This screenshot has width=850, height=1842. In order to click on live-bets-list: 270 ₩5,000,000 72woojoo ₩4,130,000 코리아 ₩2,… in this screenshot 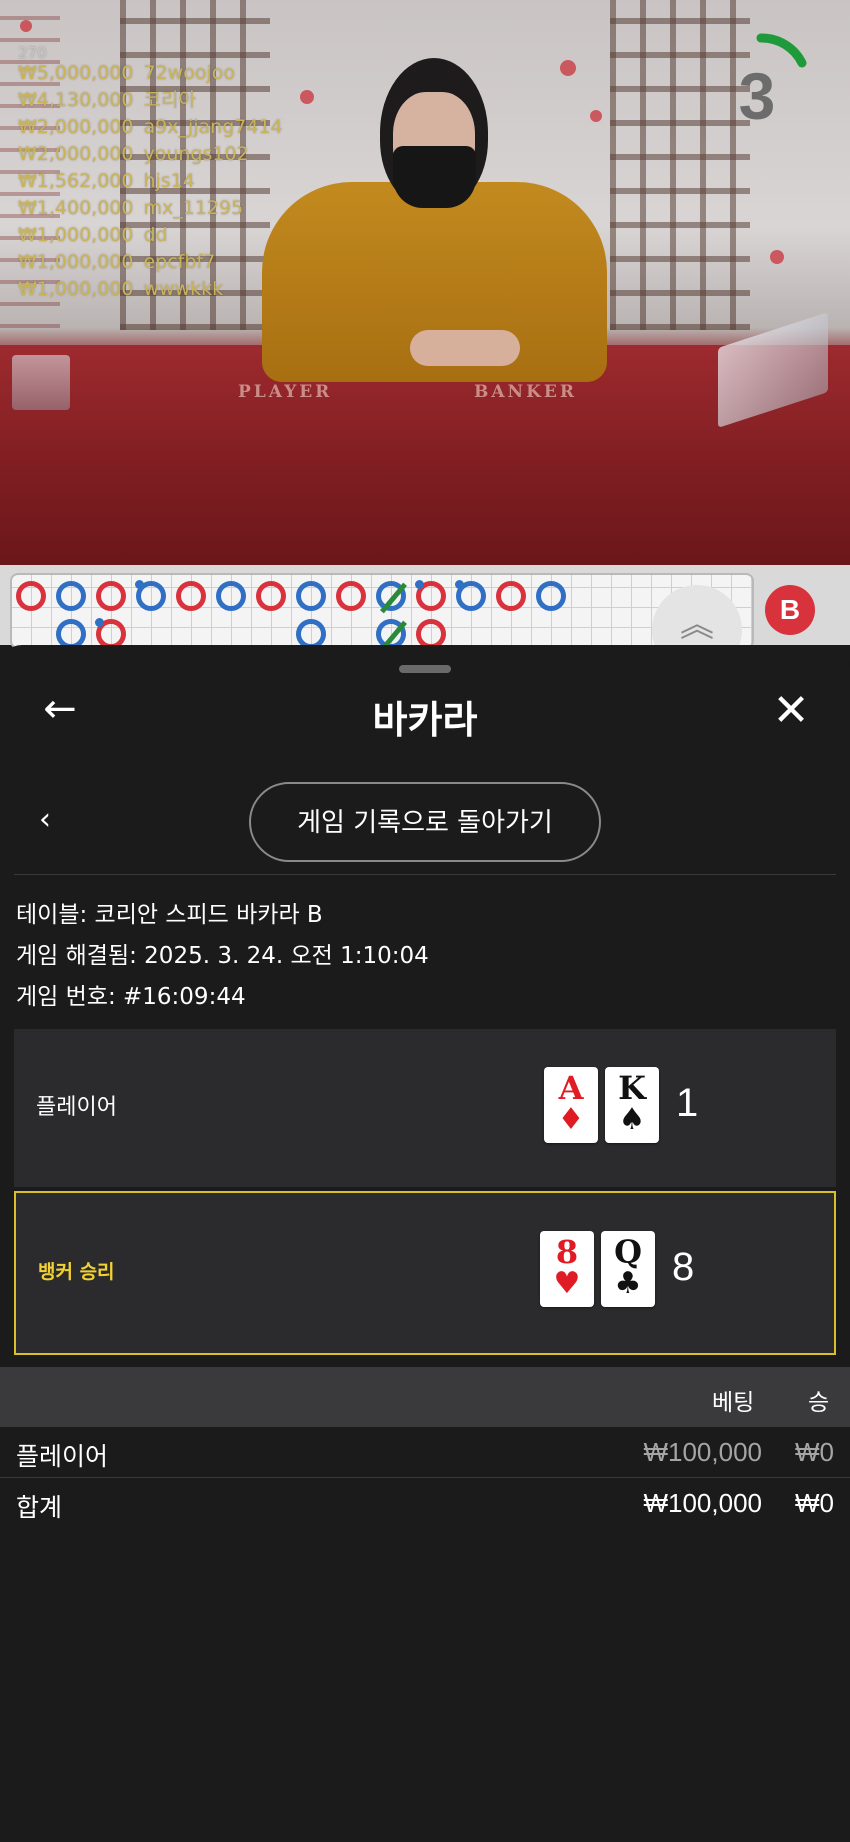, I will do `click(150, 171)`.